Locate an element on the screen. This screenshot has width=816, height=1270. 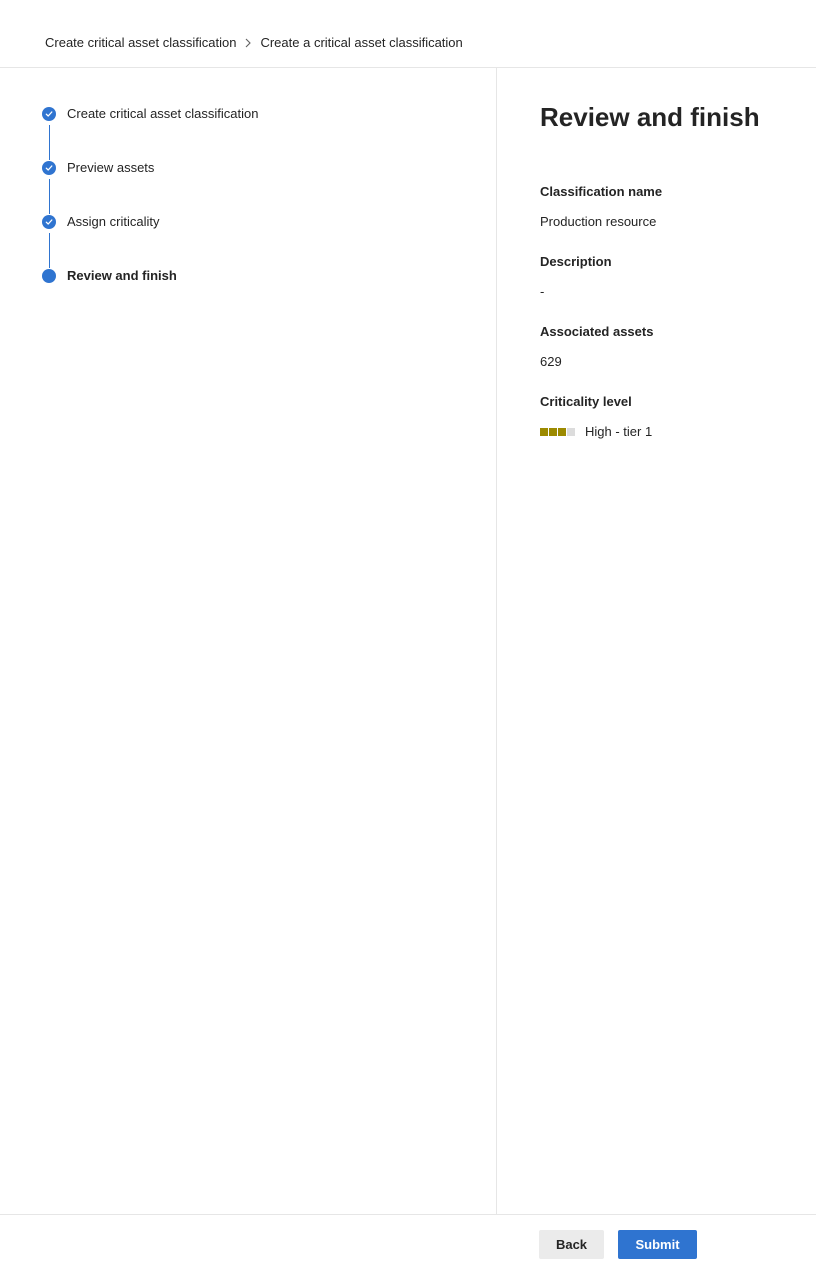
step-current-circle is located at coordinates (49, 276).